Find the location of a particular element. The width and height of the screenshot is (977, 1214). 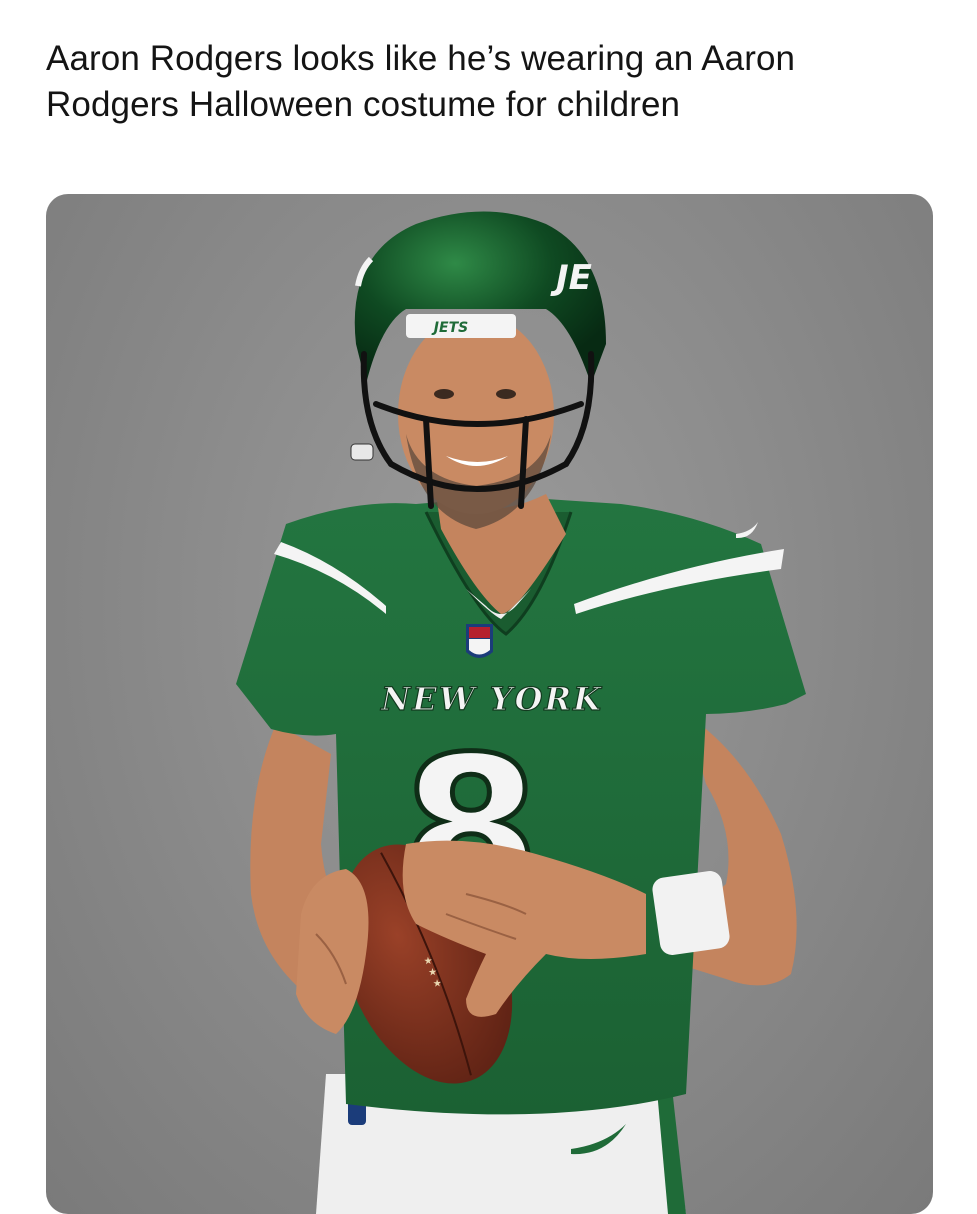

helmet-bumper-text: JETS is located at coordinates (449, 328).